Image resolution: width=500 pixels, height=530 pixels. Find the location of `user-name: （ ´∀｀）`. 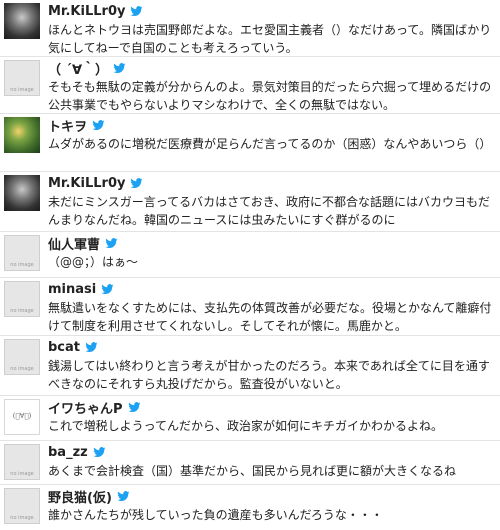

user-name: （ ´∀｀） is located at coordinates (78, 68).